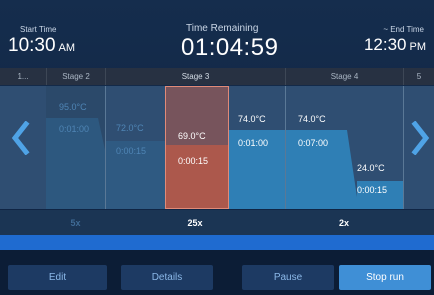 The height and width of the screenshot is (295, 434). I want to click on step-3-time: 0:00:15, so click(193, 161).